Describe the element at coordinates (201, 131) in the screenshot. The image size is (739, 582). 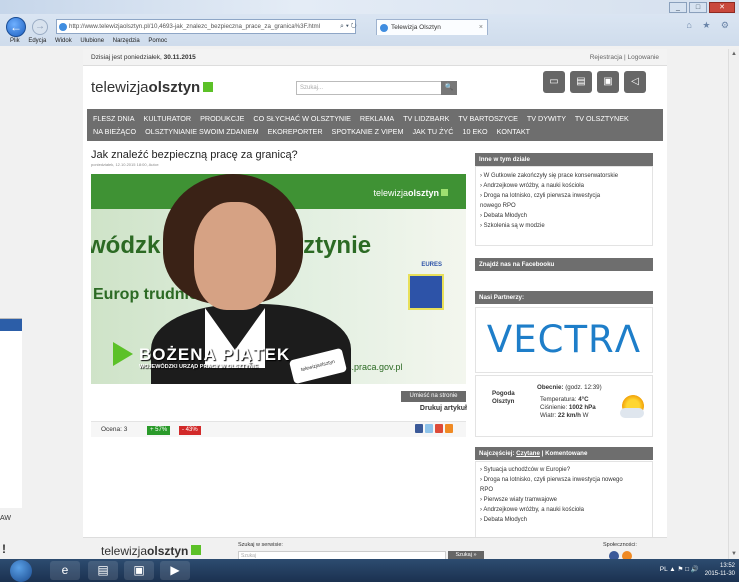
I see `nav-item: OLSZTYNIANIE SWOIM ZDANIEM` at that location.